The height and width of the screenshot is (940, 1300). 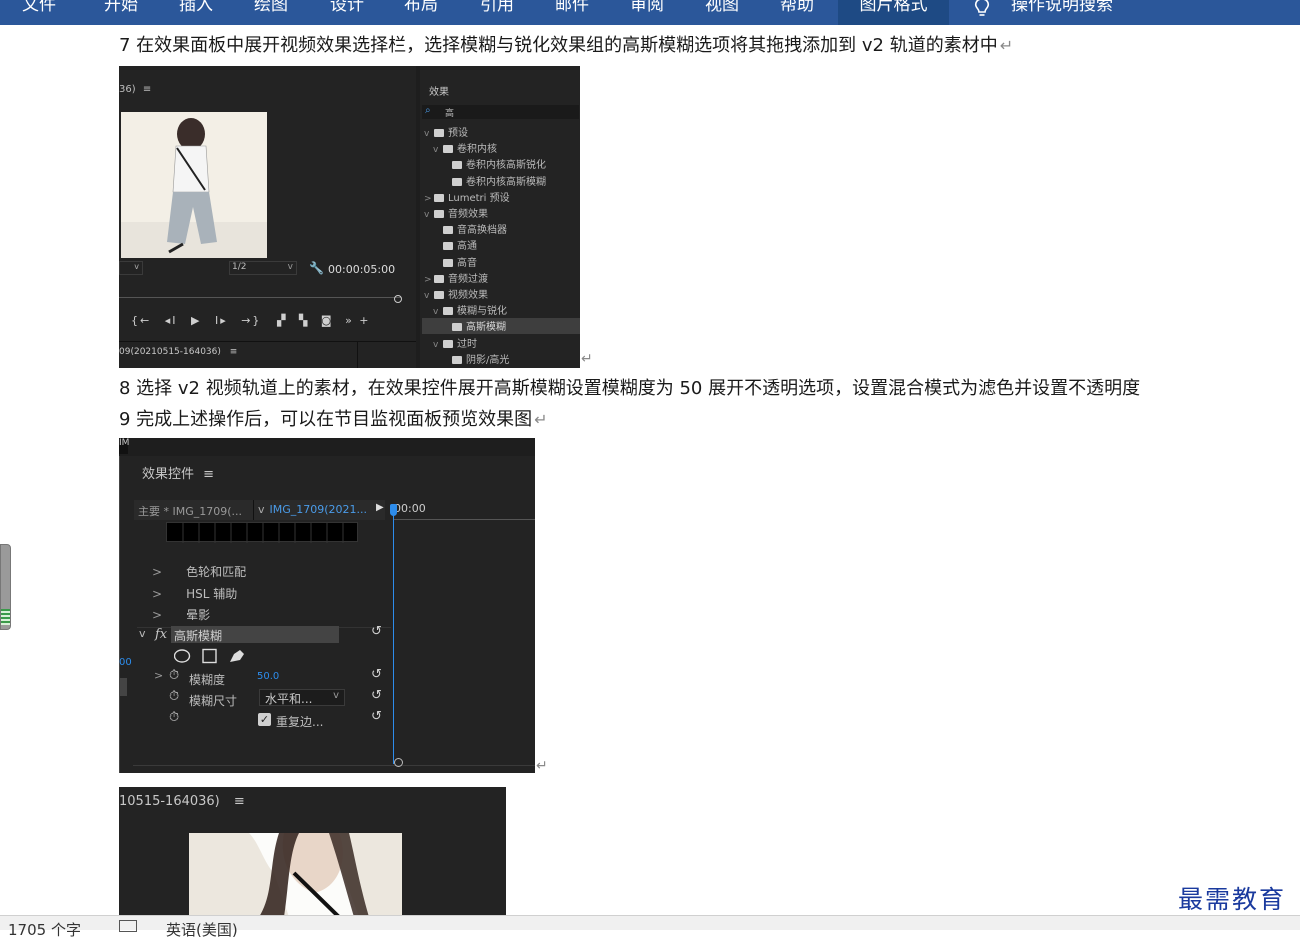 What do you see at coordinates (1062, 8) in the screenshot?
I see `tell-me-search: 操作说明搜索` at bounding box center [1062, 8].